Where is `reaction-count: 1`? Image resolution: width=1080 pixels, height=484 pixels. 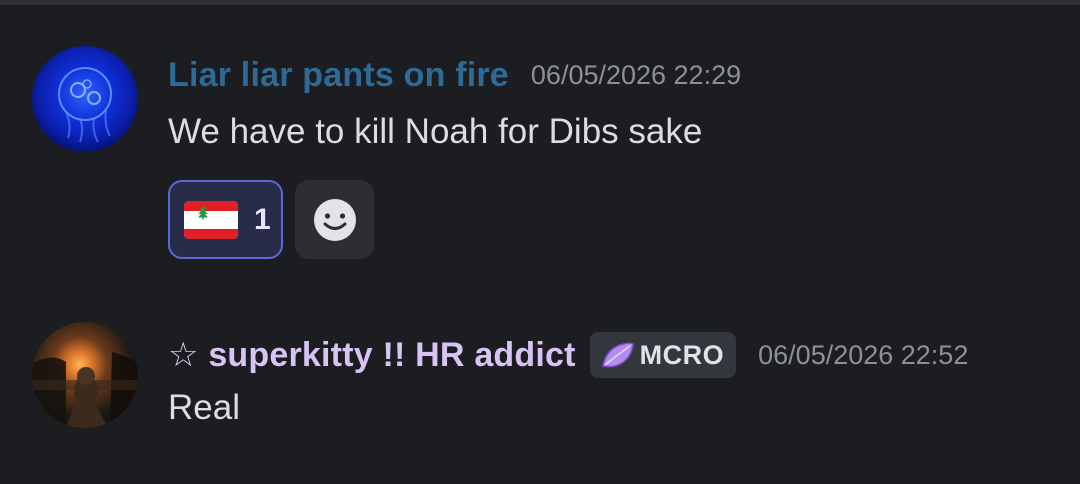 reaction-count: 1 is located at coordinates (262, 219).